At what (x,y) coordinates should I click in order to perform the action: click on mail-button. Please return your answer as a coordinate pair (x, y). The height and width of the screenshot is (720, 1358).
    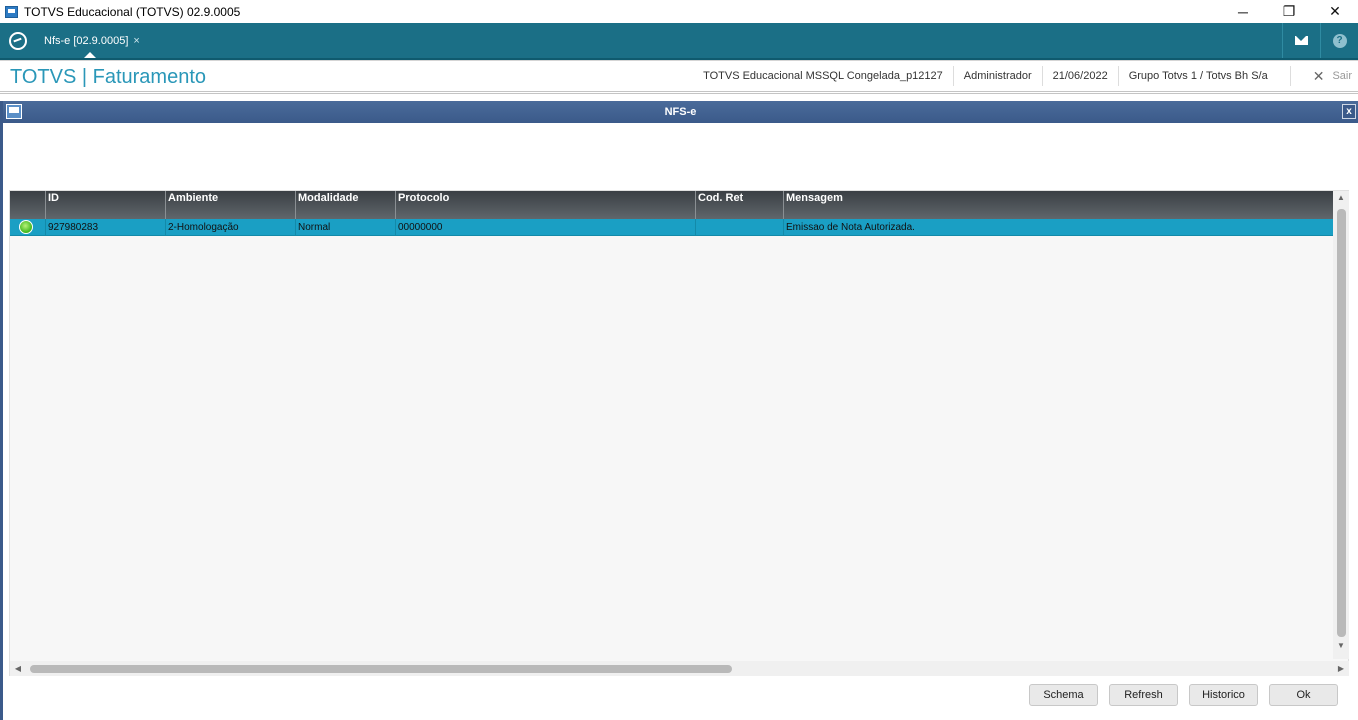
    Looking at the image, I should click on (1301, 40).